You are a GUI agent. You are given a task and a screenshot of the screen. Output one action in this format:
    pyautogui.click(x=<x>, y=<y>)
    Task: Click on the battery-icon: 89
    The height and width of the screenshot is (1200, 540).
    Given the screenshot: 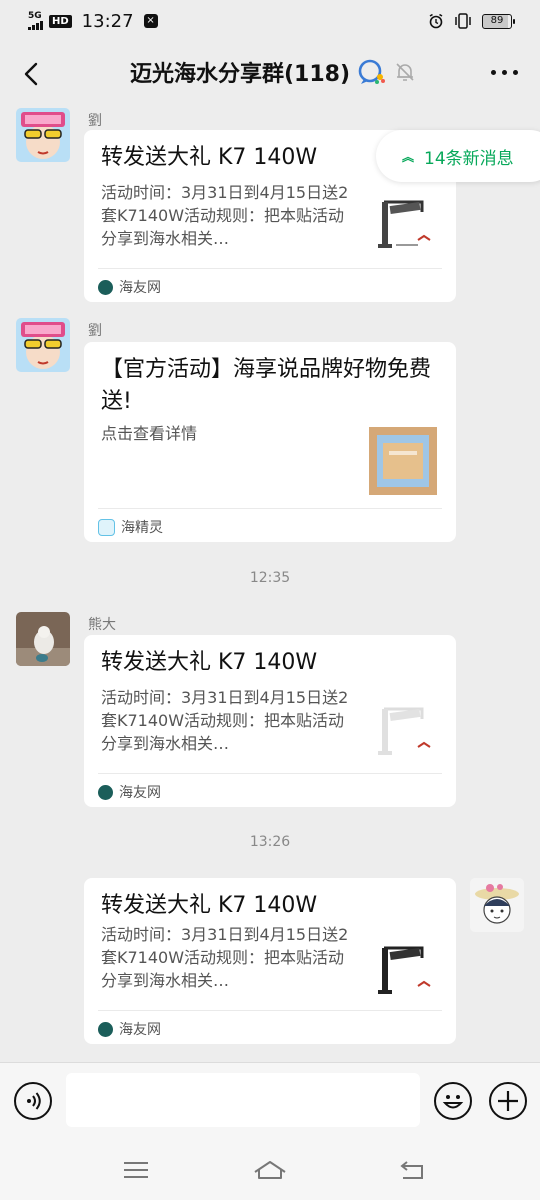 What is the action you would take?
    pyautogui.click(x=498, y=21)
    